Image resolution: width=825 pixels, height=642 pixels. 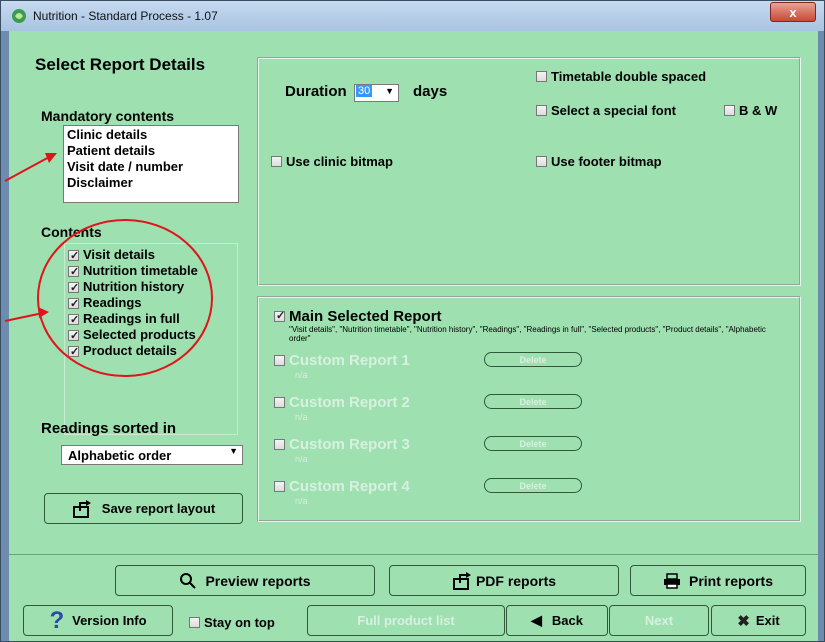 What do you see at coordinates (364, 91) in the screenshot?
I see `duration-value: 30` at bounding box center [364, 91].